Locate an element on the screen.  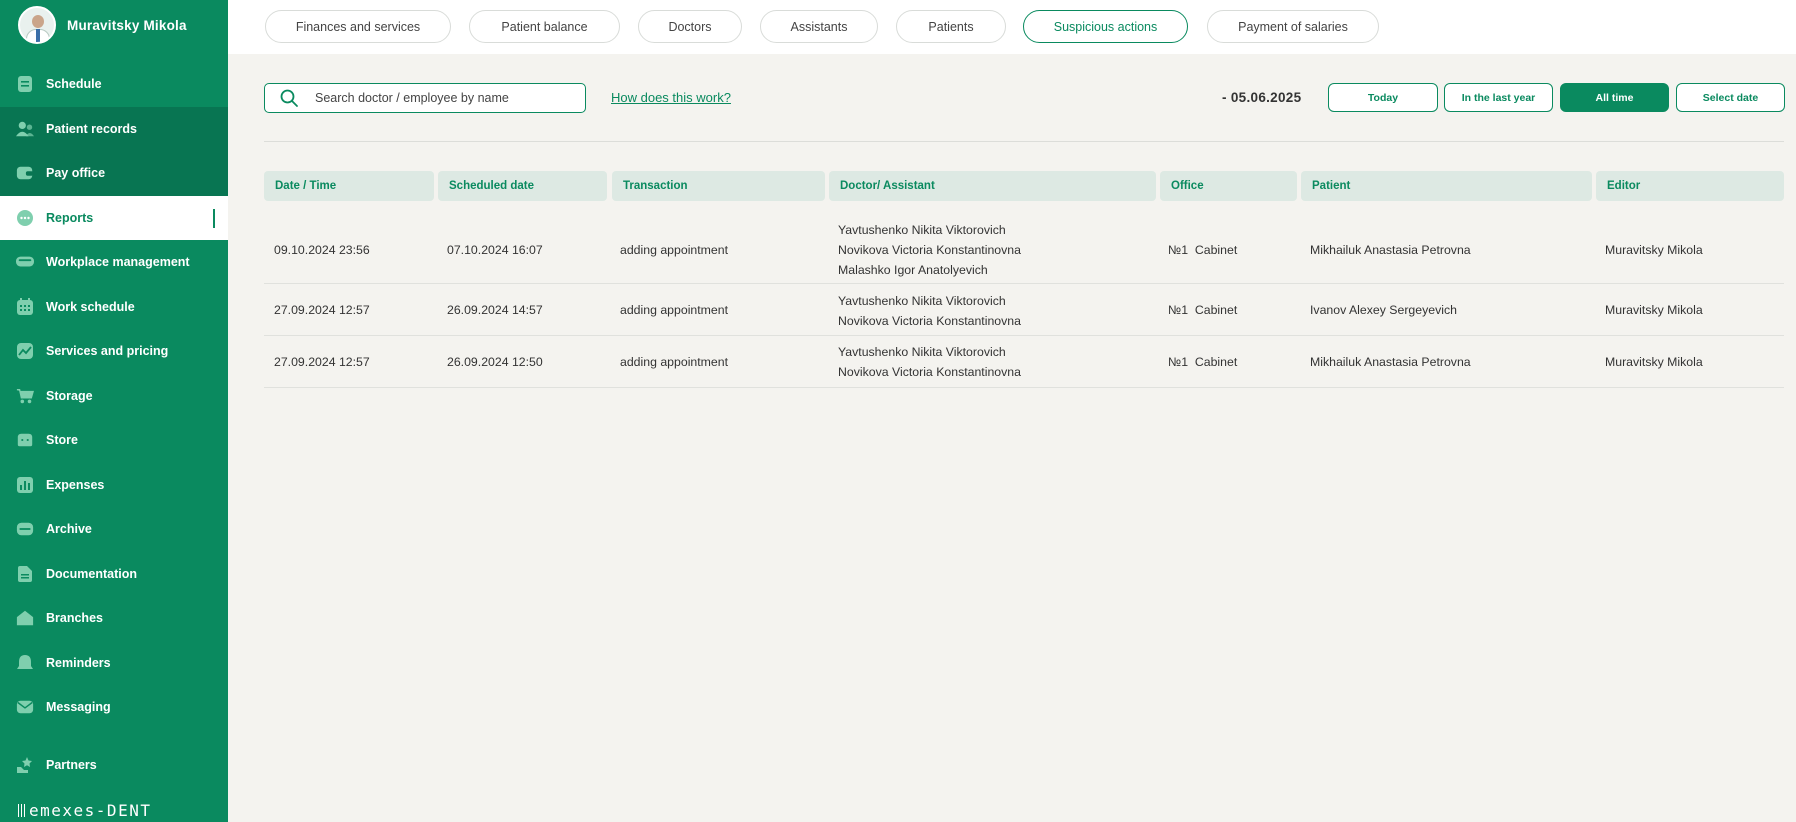
sidebar-item-reports: Reports is located at coordinates (114, 217).